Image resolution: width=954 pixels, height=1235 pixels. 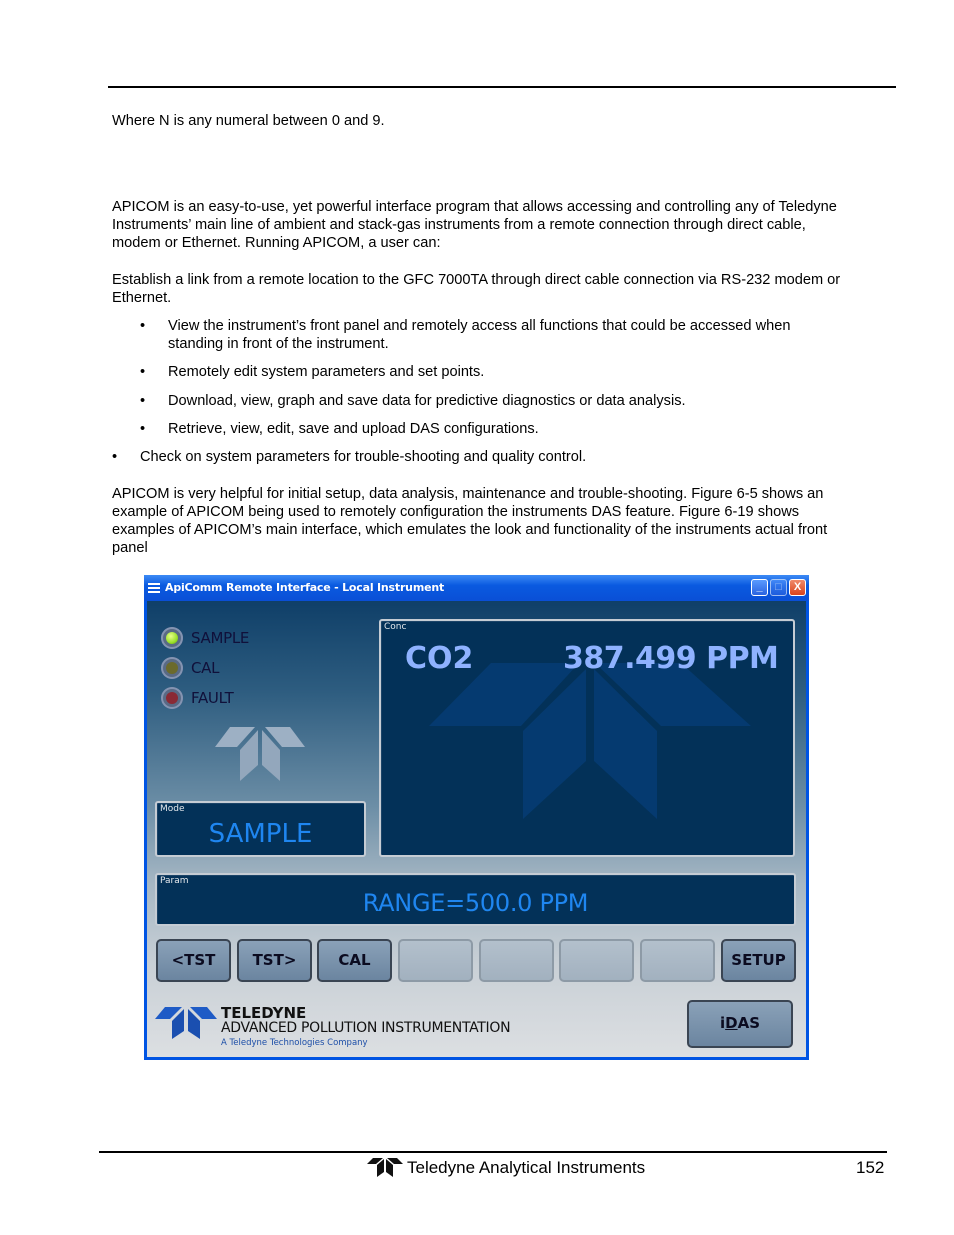 I want to click on teledyne-logo-icon, so click(x=260, y=754).